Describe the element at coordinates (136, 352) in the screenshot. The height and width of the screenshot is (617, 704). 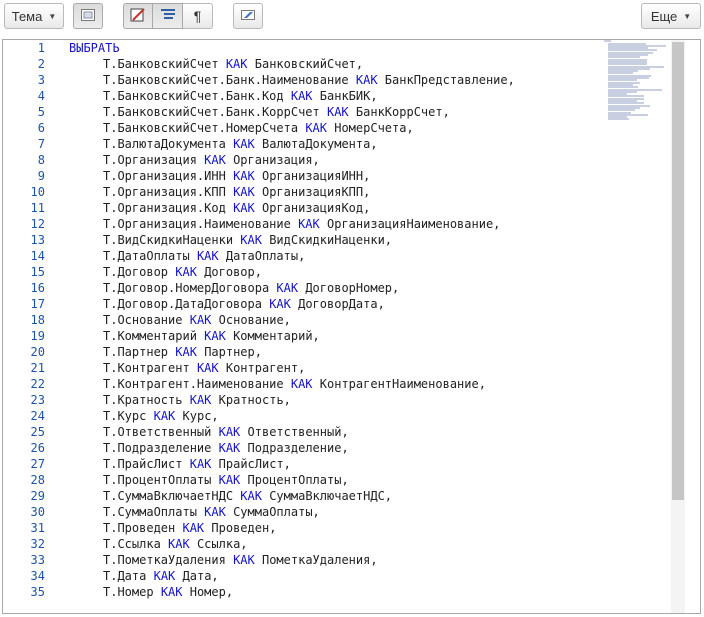
I see `field-expression: Т.Партнер` at that location.